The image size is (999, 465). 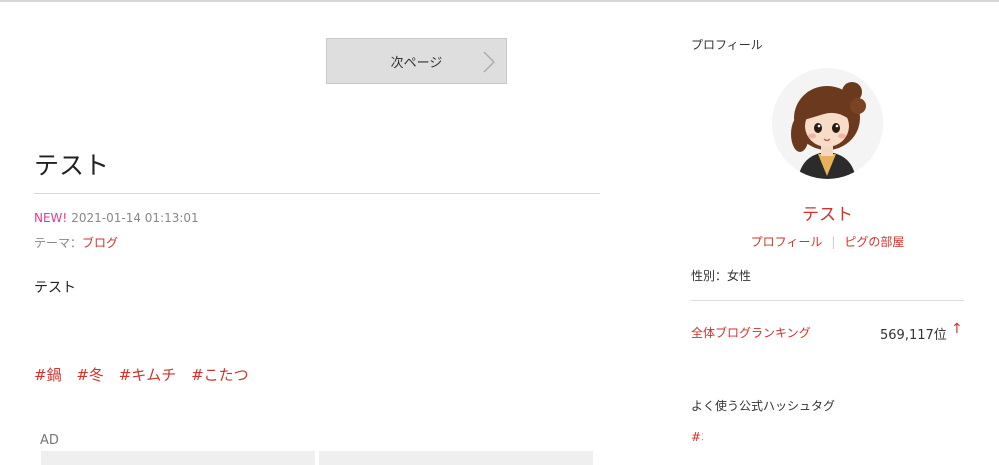 I want to click on official-hashtag-link: #オ, so click(x=697, y=436).